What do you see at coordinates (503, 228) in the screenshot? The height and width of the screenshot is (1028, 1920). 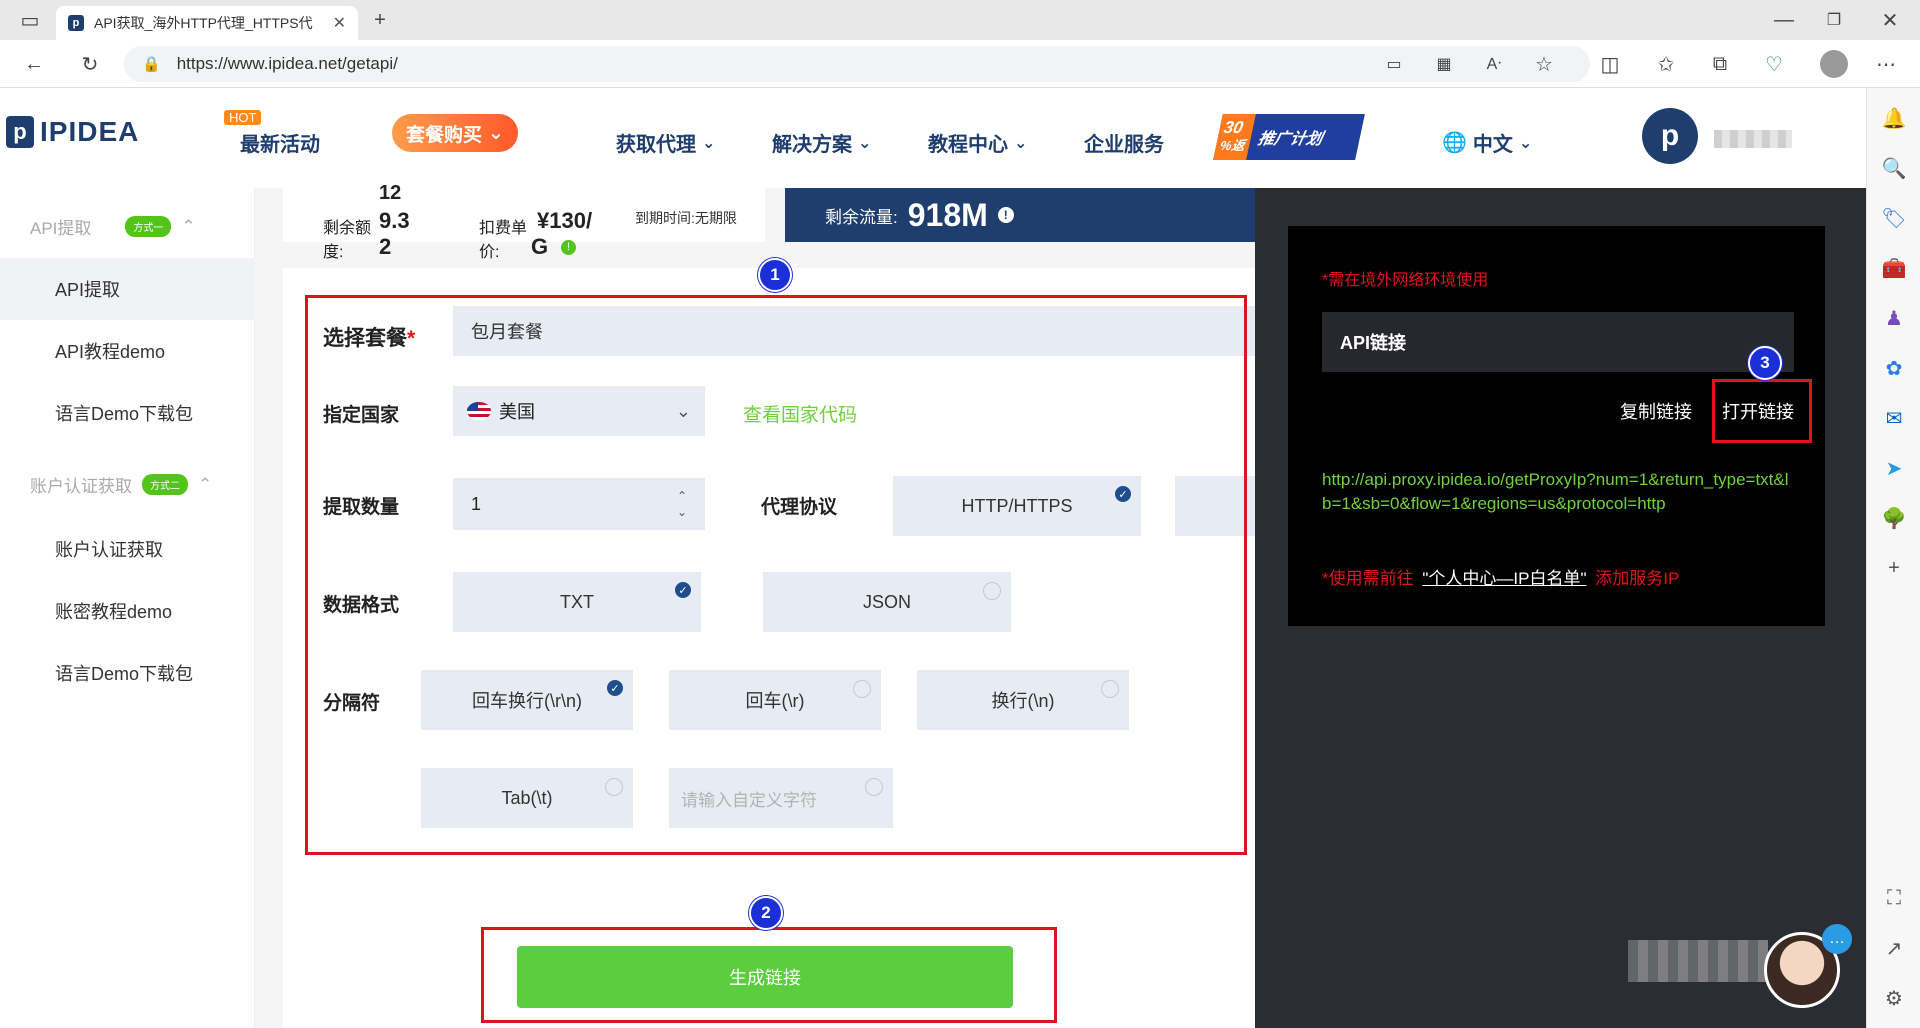 I see `deduct-label-1: 扣费单` at bounding box center [503, 228].